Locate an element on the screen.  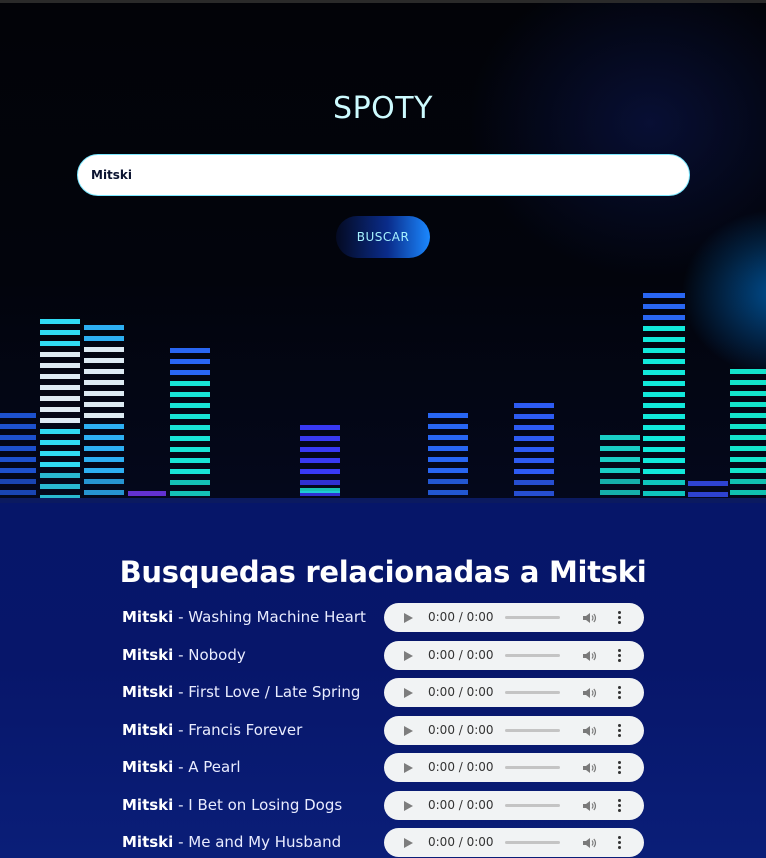
search-button: BUSCAR is located at coordinates (383, 237).